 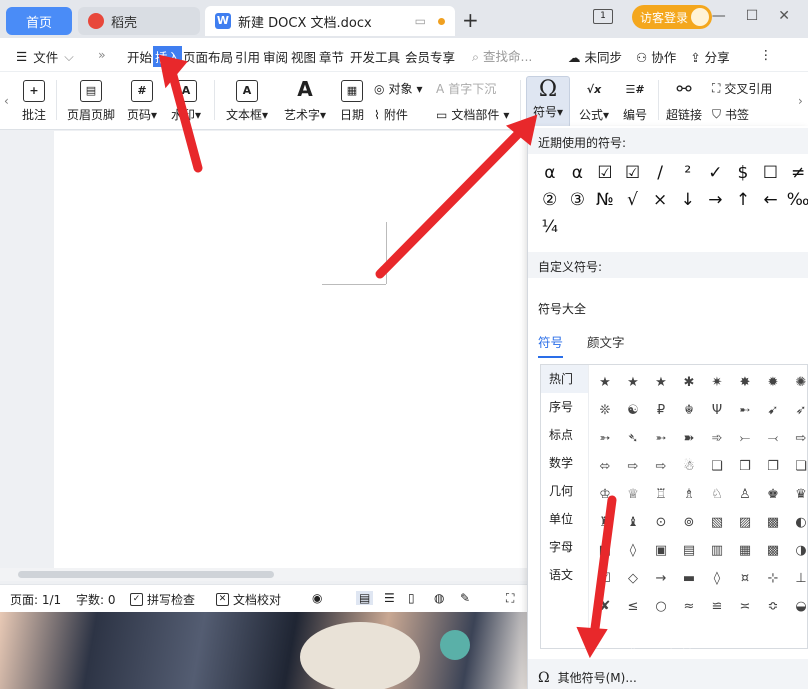 I want to click on menu-dev-tools: 开发工具, so click(x=375, y=56).